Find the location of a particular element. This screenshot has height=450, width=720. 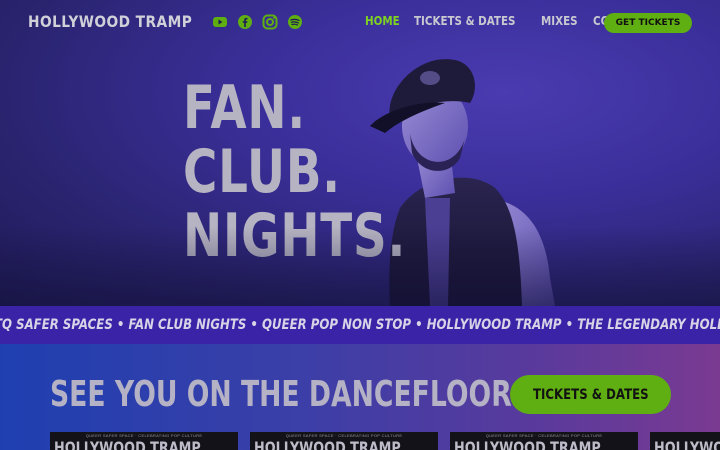

nav-mixes: MIXES is located at coordinates (559, 21).